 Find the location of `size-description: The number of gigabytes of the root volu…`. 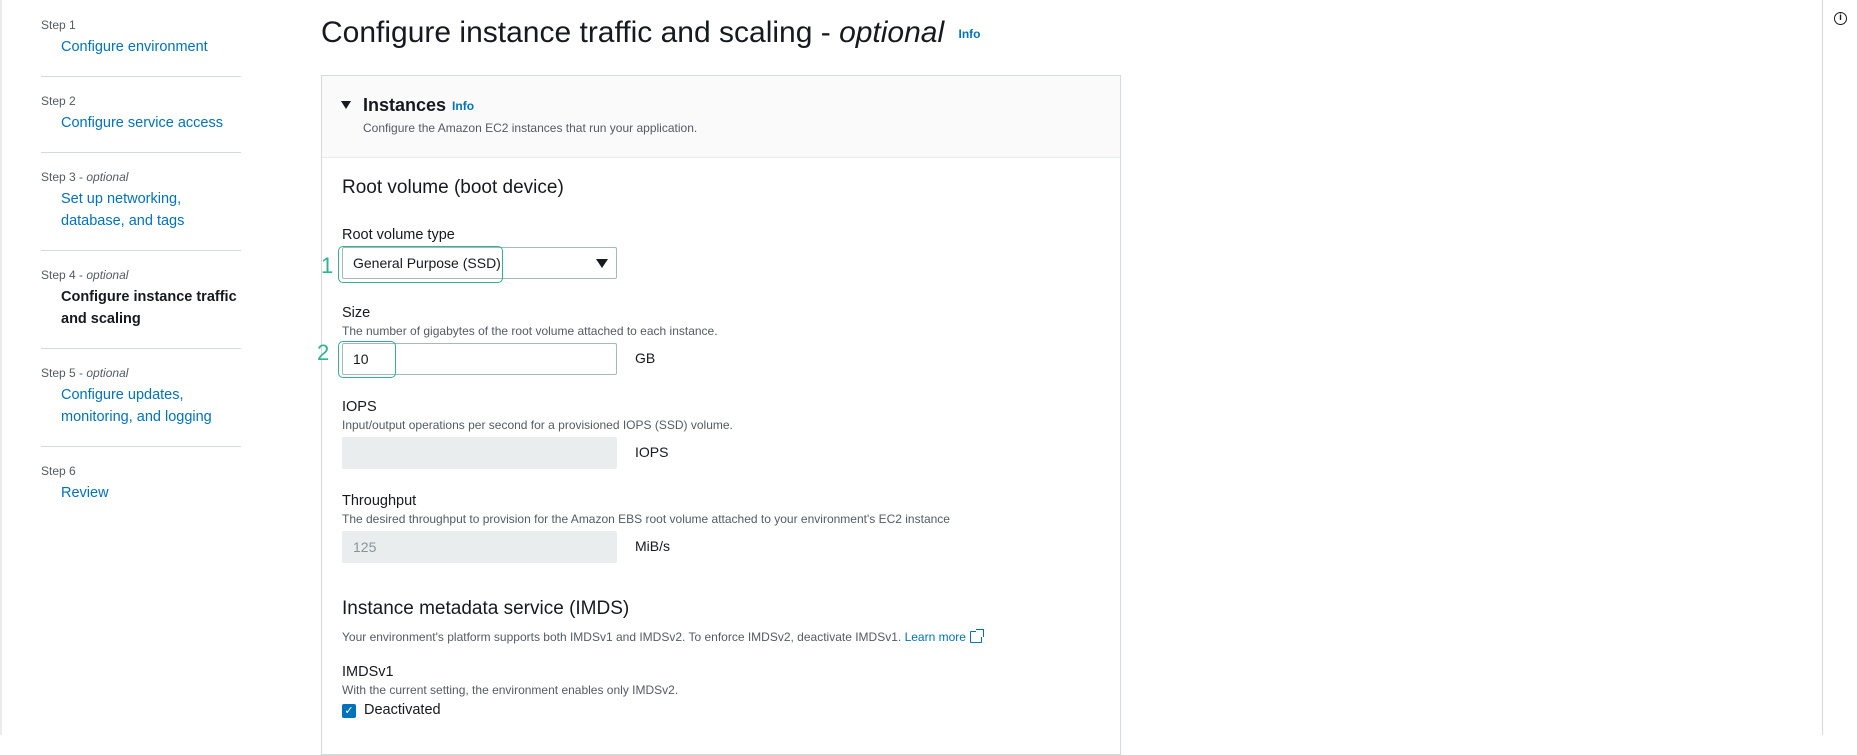

size-description: The number of gigabytes of the root volu… is located at coordinates (530, 331).